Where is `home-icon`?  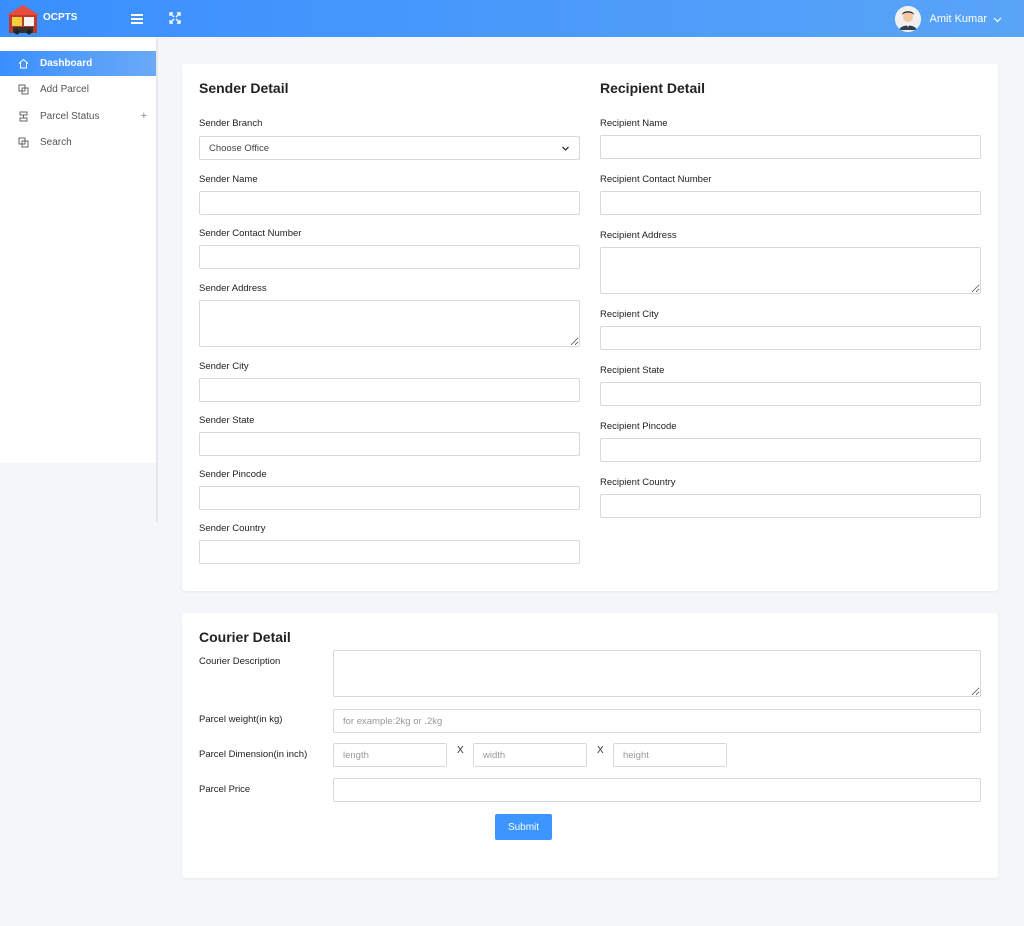
home-icon is located at coordinates (23, 63).